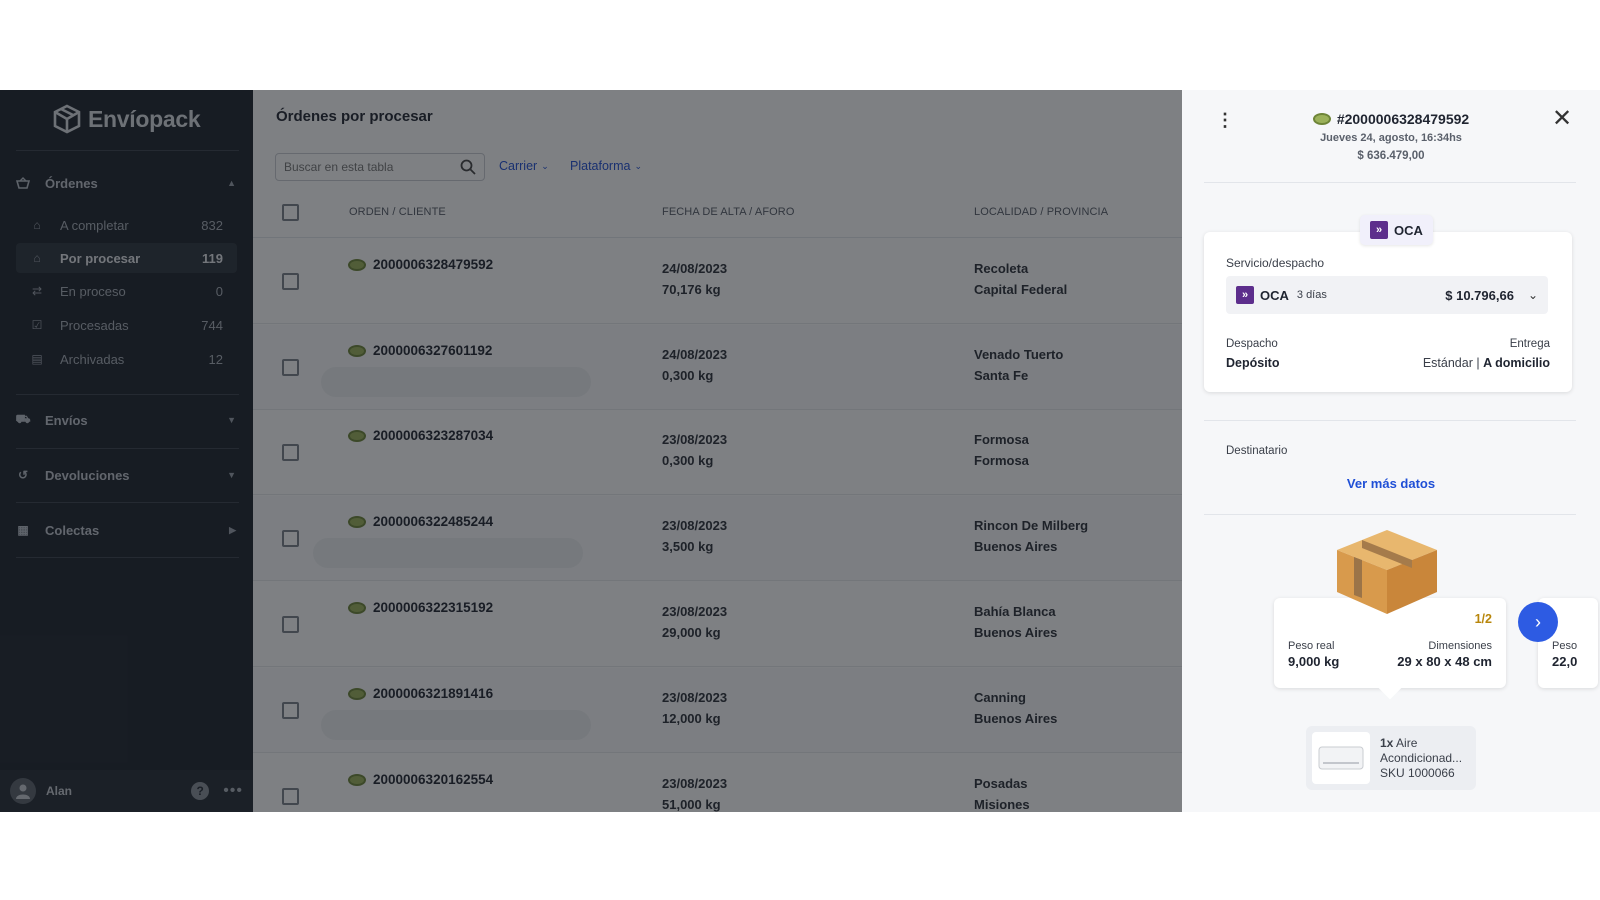 The width and height of the screenshot is (1600, 900). Describe the element at coordinates (728, 212) in the screenshot. I see `column-header-fecha: FECHA DE ALTA / AFORO` at that location.